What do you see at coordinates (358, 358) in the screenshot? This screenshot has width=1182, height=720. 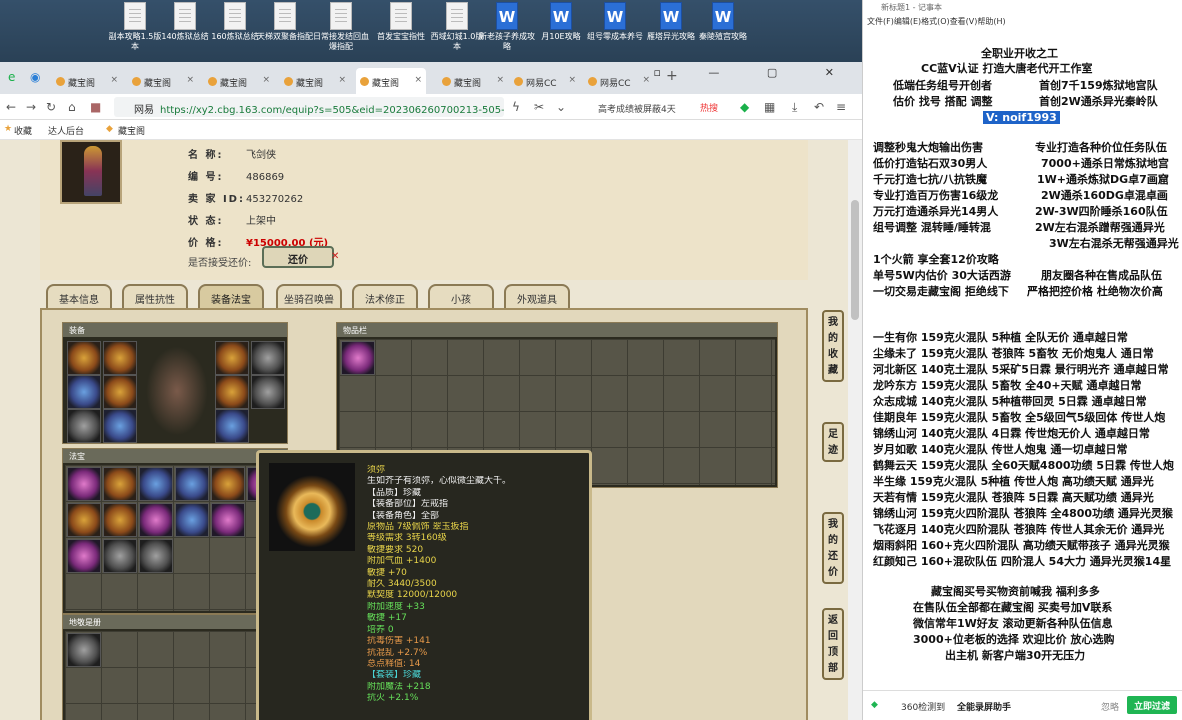 I see `inventory-slot` at bounding box center [358, 358].